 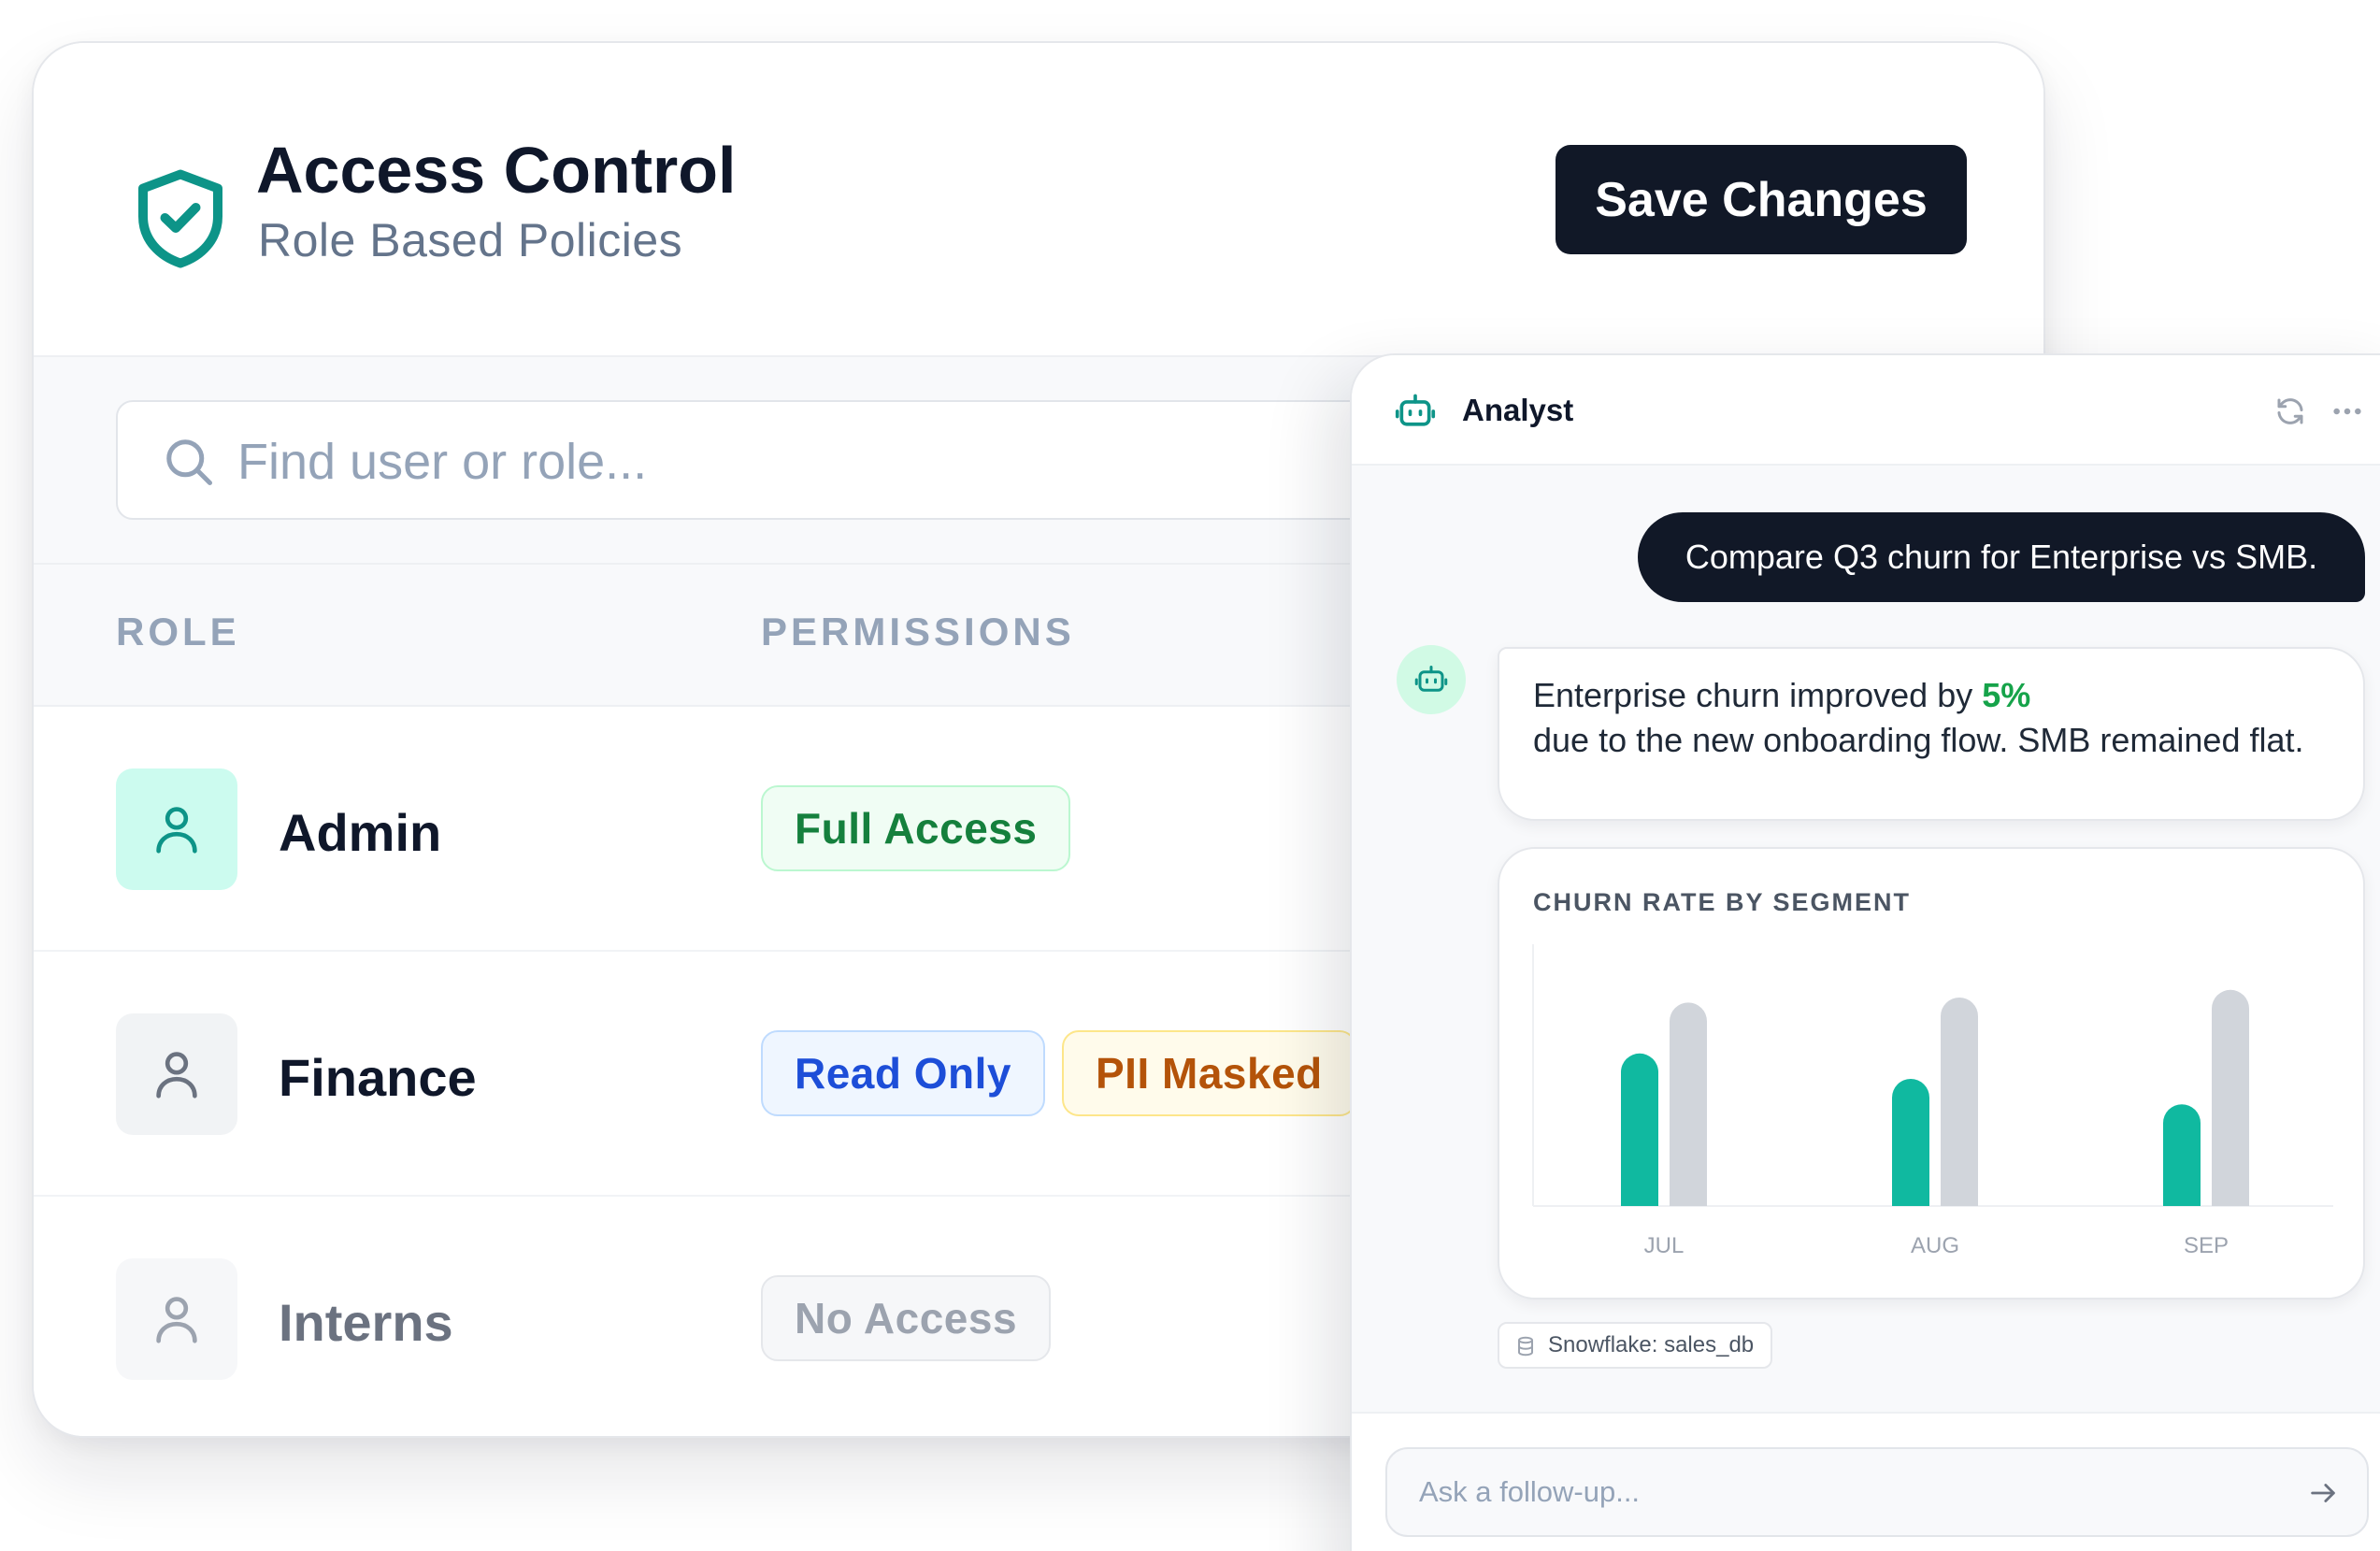 I want to click on analyst-header: Analyst, so click(x=1866, y=410).